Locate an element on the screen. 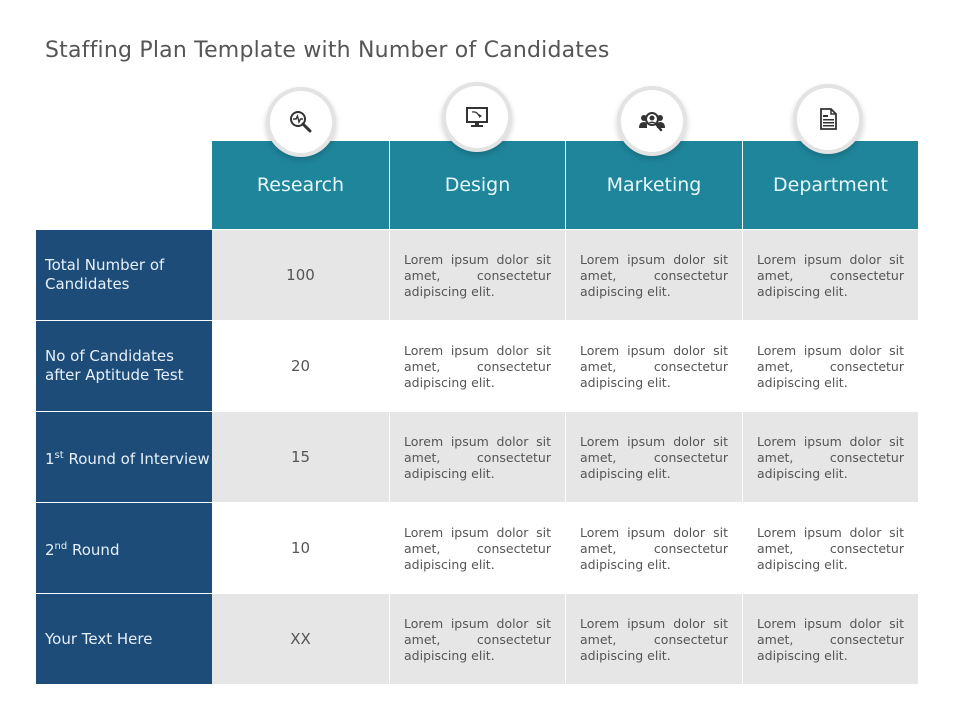 The height and width of the screenshot is (720, 960). research-icon-badge is located at coordinates (301, 122).